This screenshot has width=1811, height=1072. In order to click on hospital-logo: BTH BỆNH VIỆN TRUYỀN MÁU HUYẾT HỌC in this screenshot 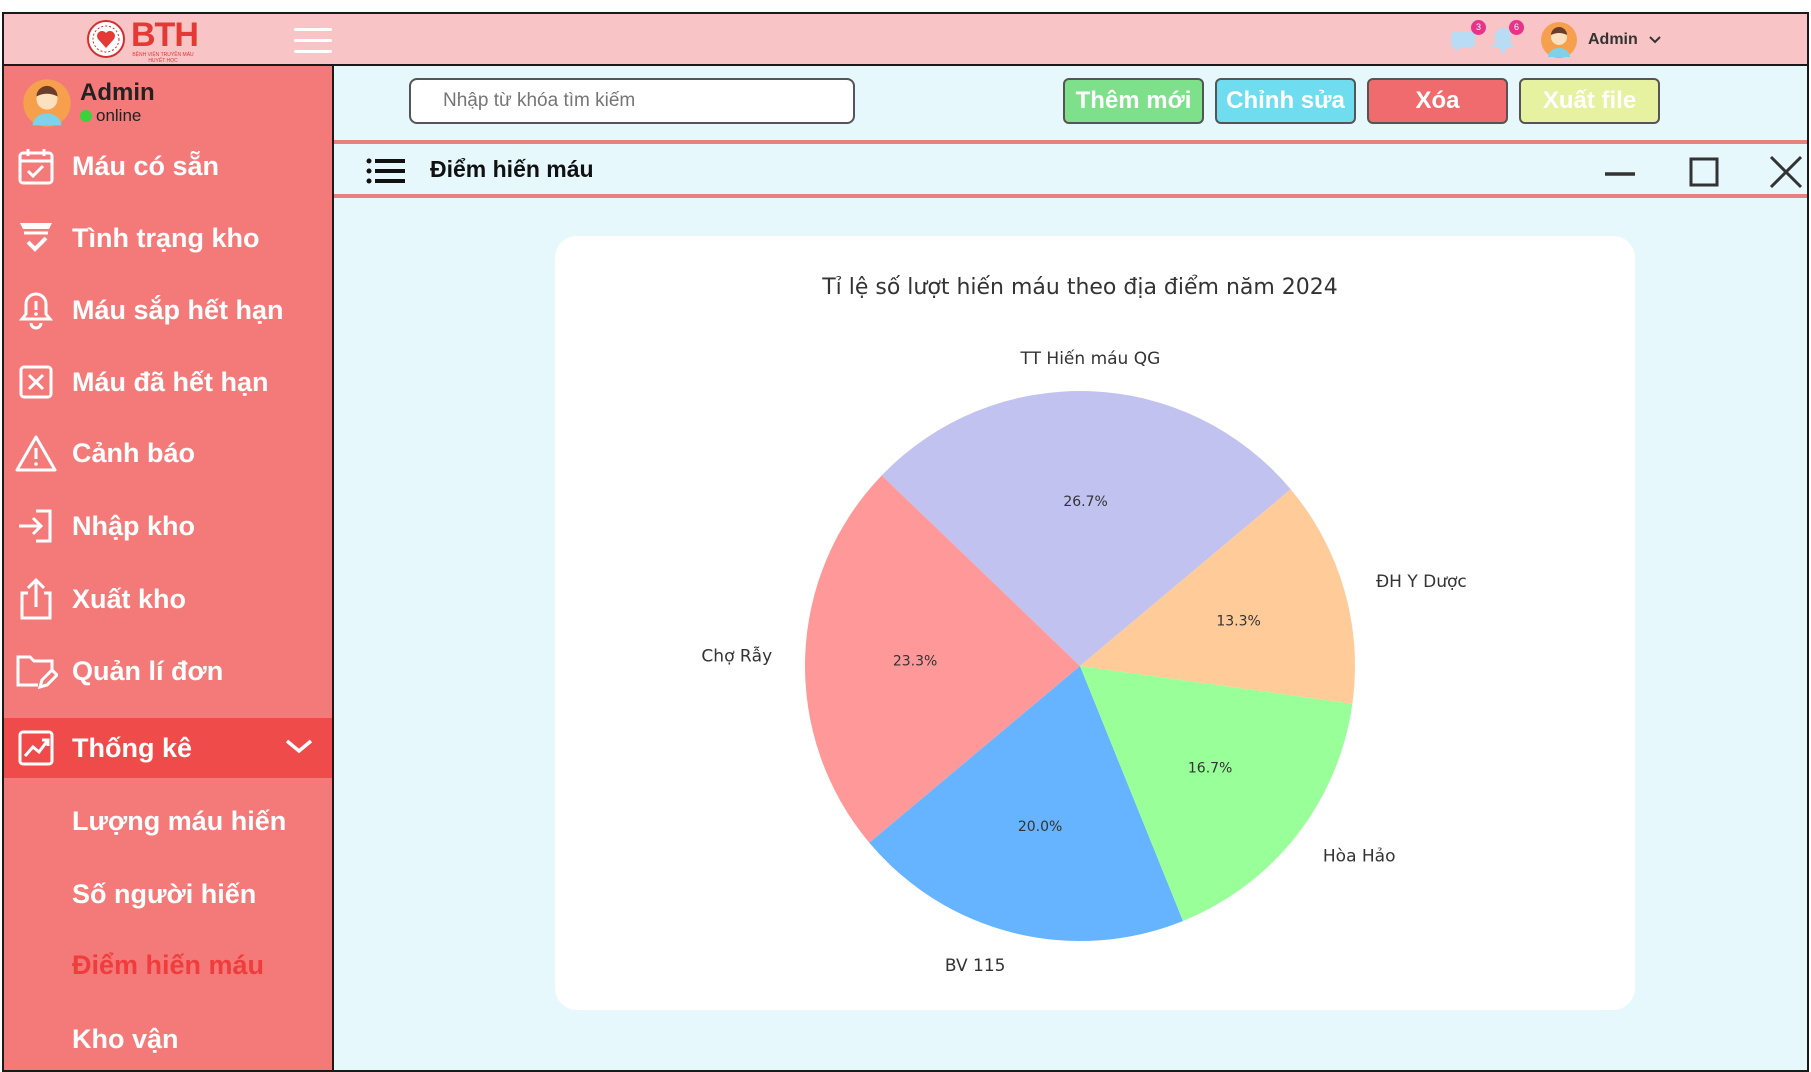, I will do `click(156, 40)`.